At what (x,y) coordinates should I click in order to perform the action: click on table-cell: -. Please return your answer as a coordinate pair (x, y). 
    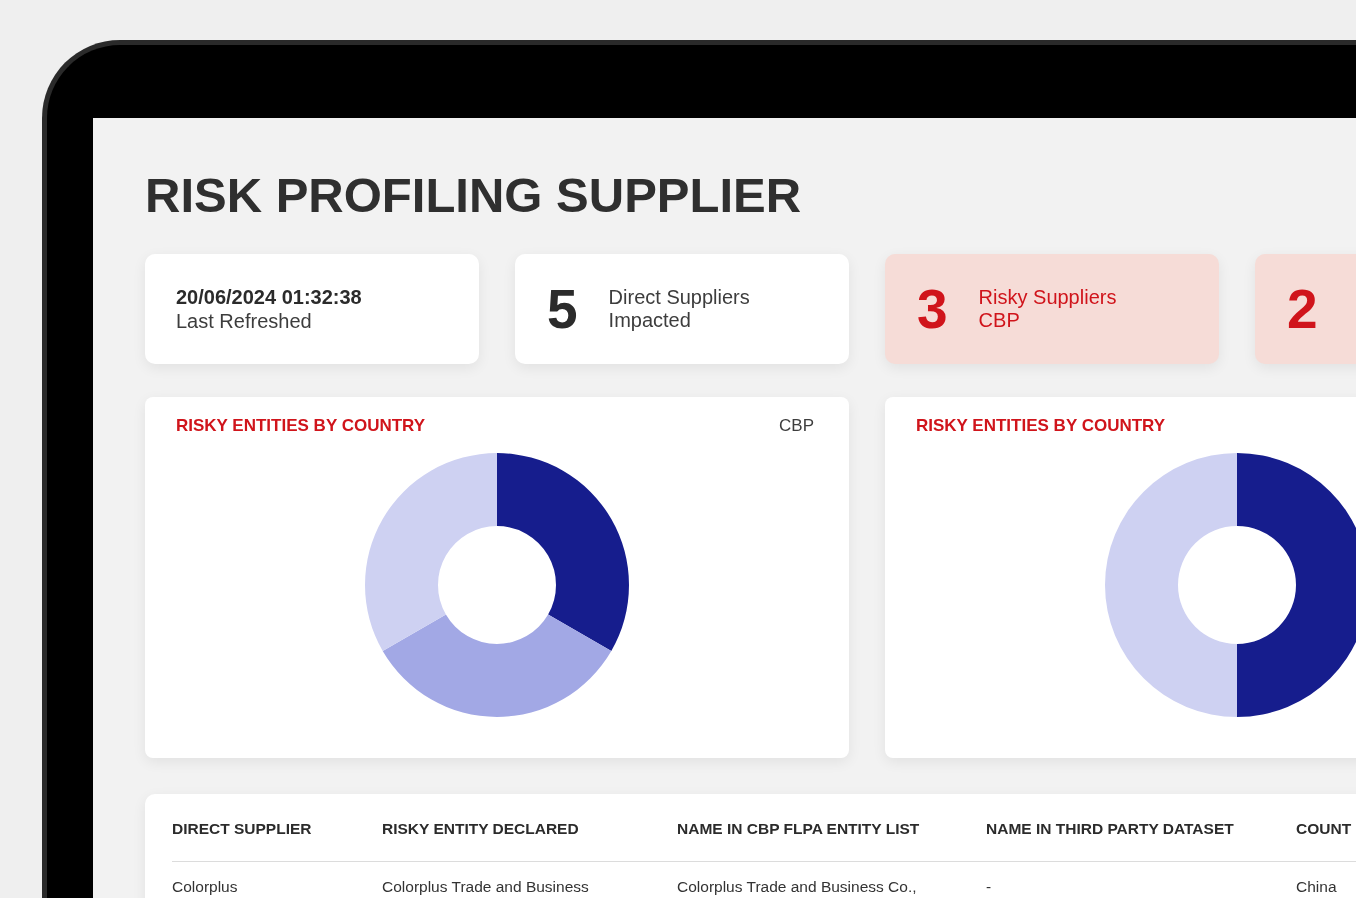
    Looking at the image, I should click on (989, 886).